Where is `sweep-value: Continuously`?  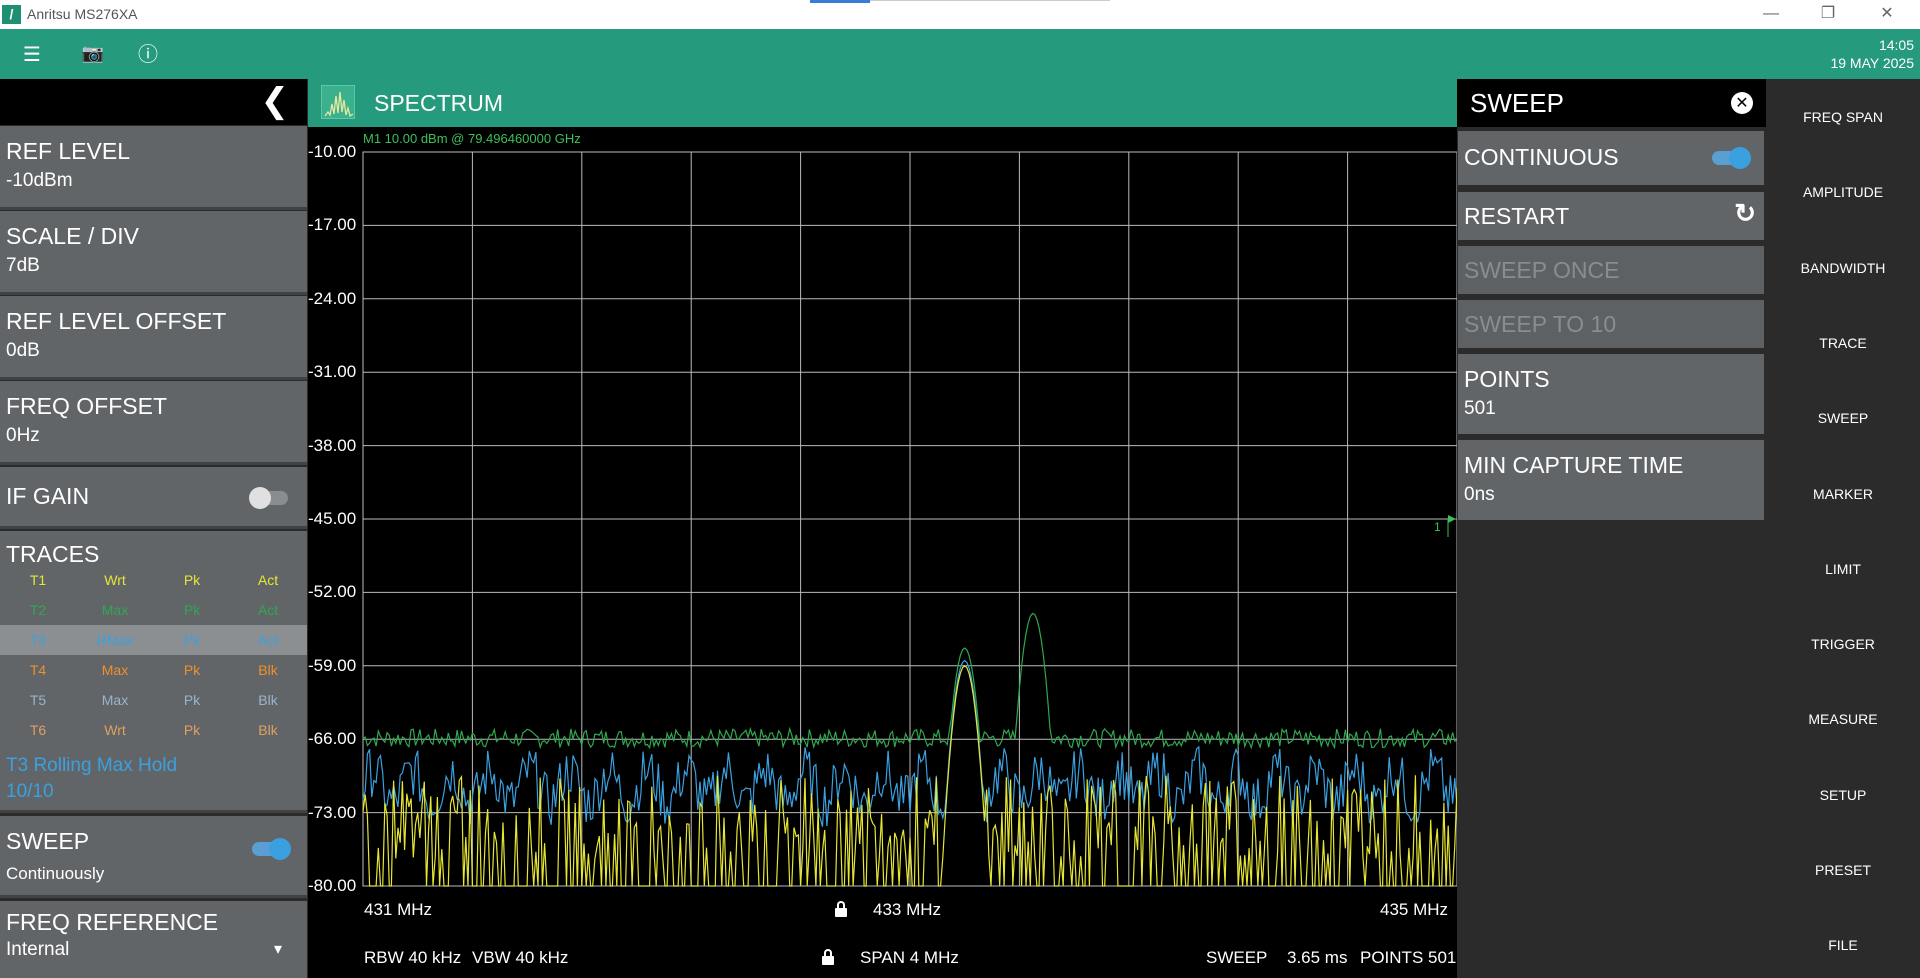
sweep-value: Continuously is located at coordinates (55, 873).